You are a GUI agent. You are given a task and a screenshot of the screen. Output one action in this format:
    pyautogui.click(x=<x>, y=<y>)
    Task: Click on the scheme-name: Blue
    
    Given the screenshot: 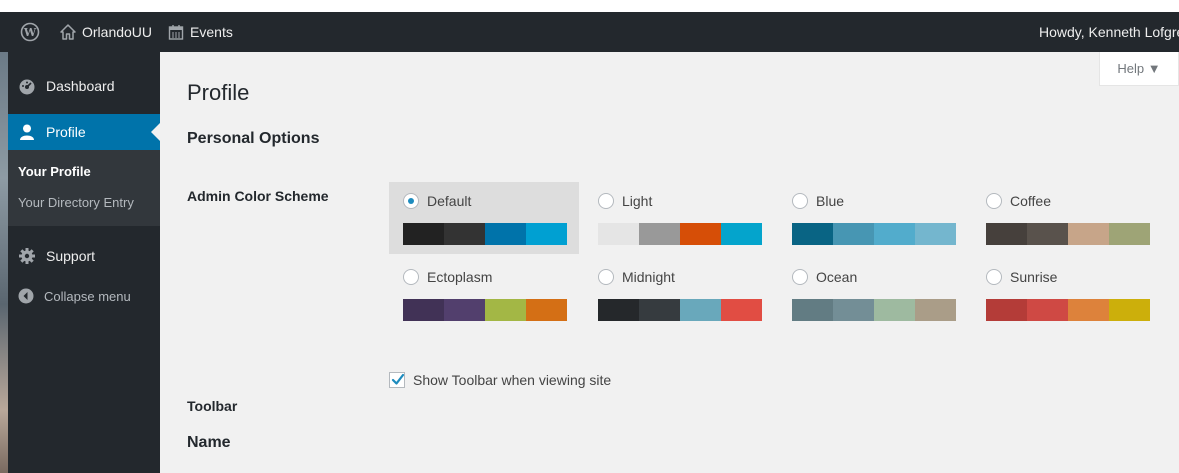 What is the action you would take?
    pyautogui.click(x=830, y=201)
    